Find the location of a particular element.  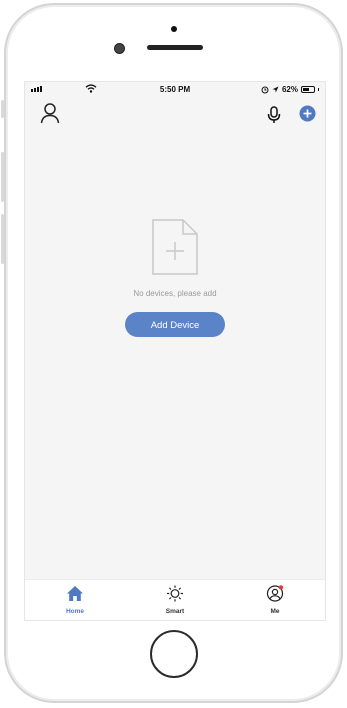

home-button is located at coordinates (174, 654).